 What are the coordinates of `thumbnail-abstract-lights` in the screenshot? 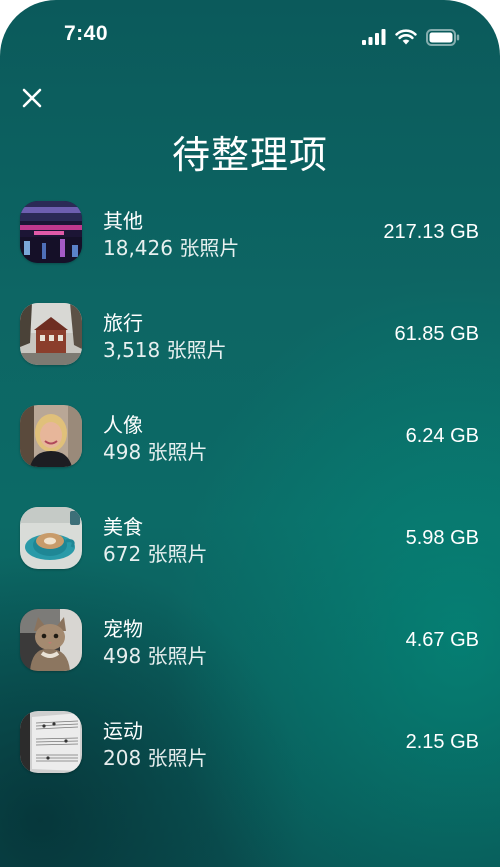 It's located at (51, 232).